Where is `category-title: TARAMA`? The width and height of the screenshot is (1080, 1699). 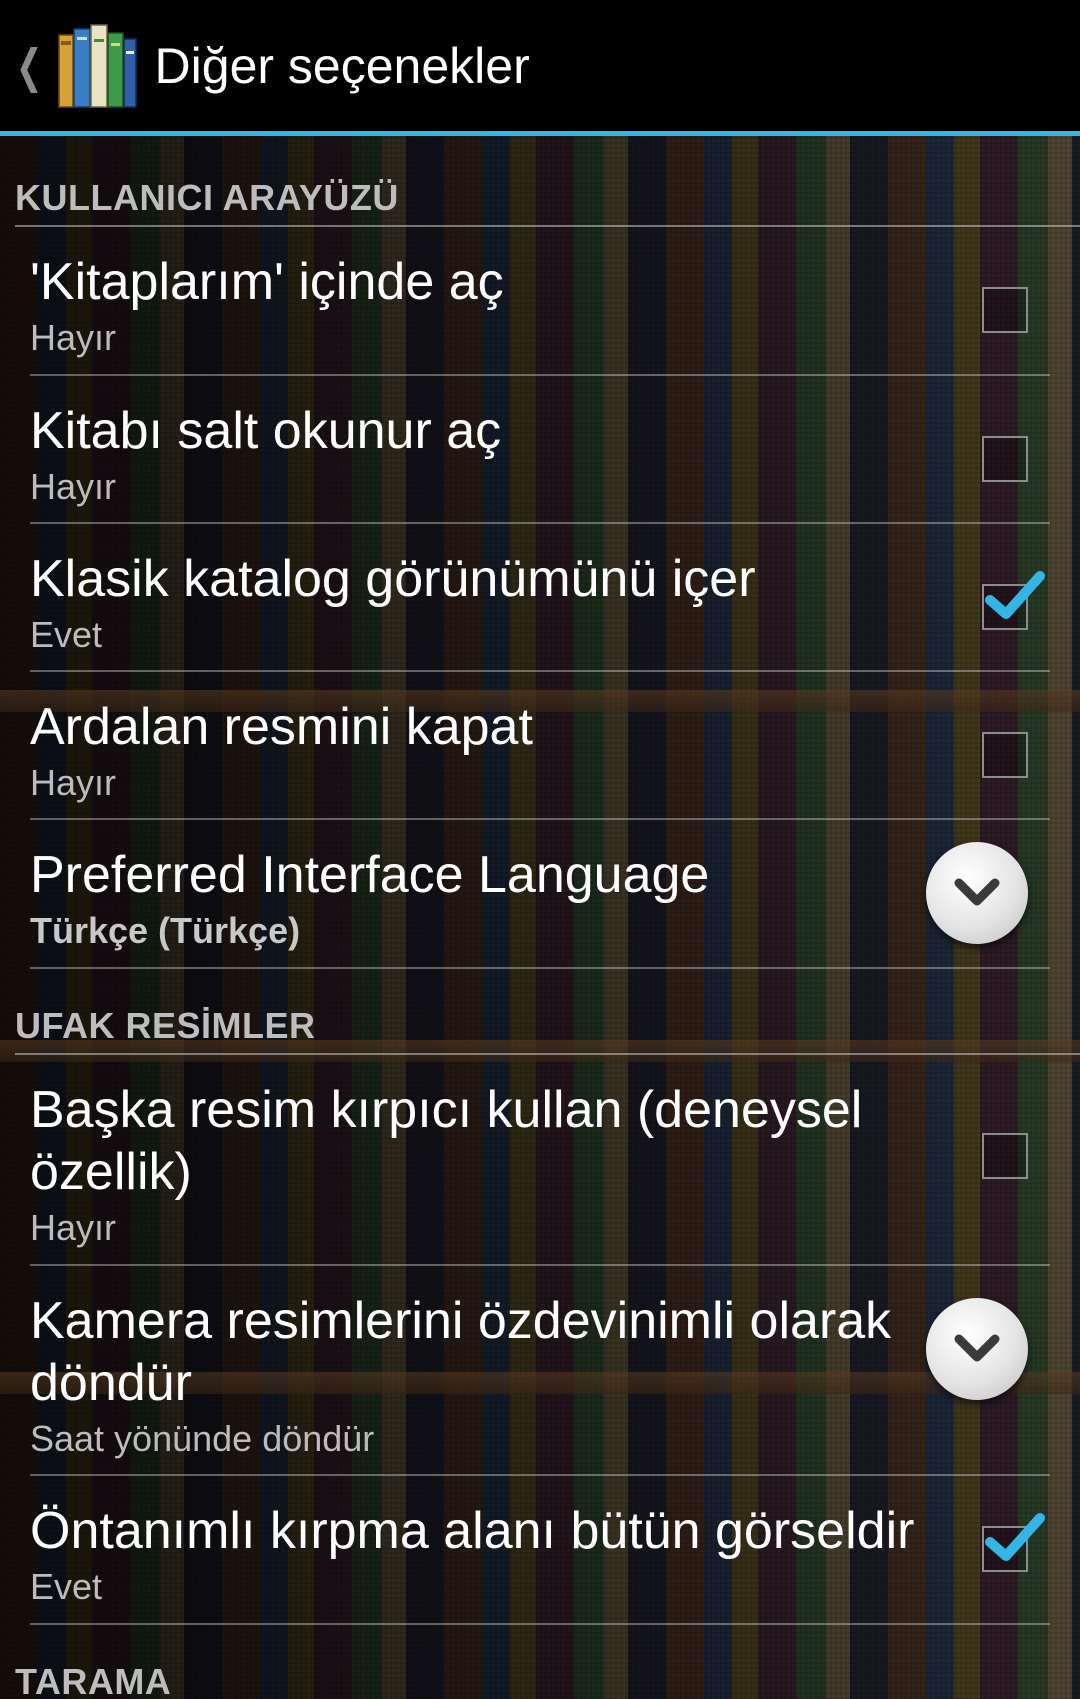 category-title: TARAMA is located at coordinates (93, 1680).